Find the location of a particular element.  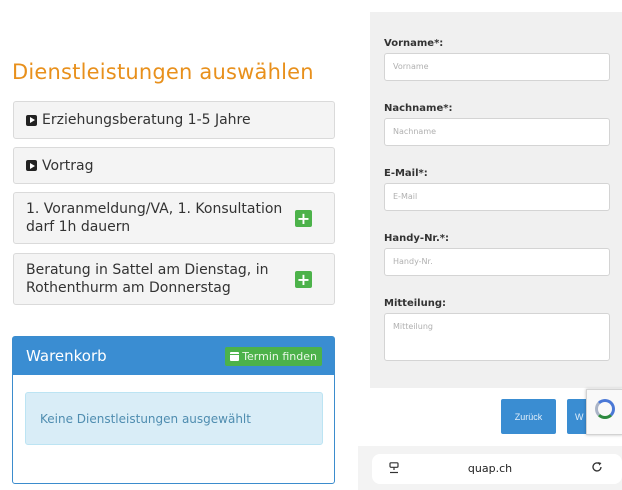

phone-label: Handy-Nr.*: is located at coordinates (416, 238).